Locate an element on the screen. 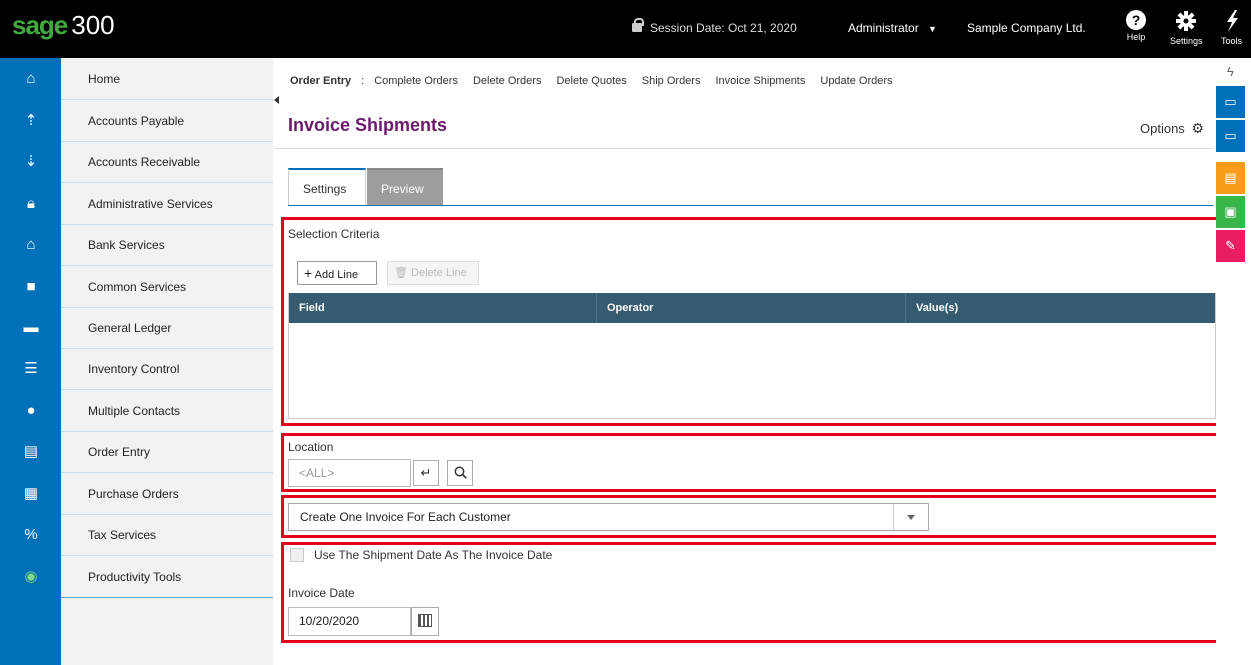 This screenshot has width=1251, height=665. column-header-operator: Operator is located at coordinates (751, 308).